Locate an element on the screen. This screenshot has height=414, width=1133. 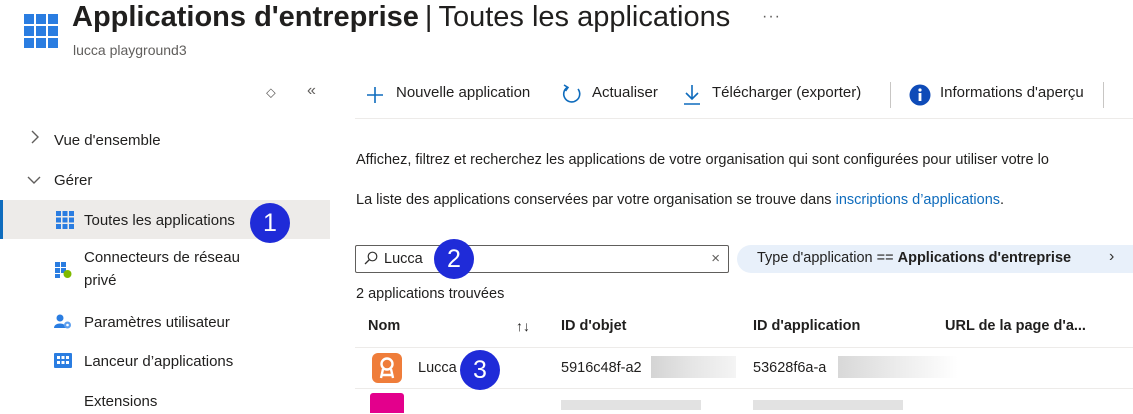
more-options-button: ··· is located at coordinates (771, 17).